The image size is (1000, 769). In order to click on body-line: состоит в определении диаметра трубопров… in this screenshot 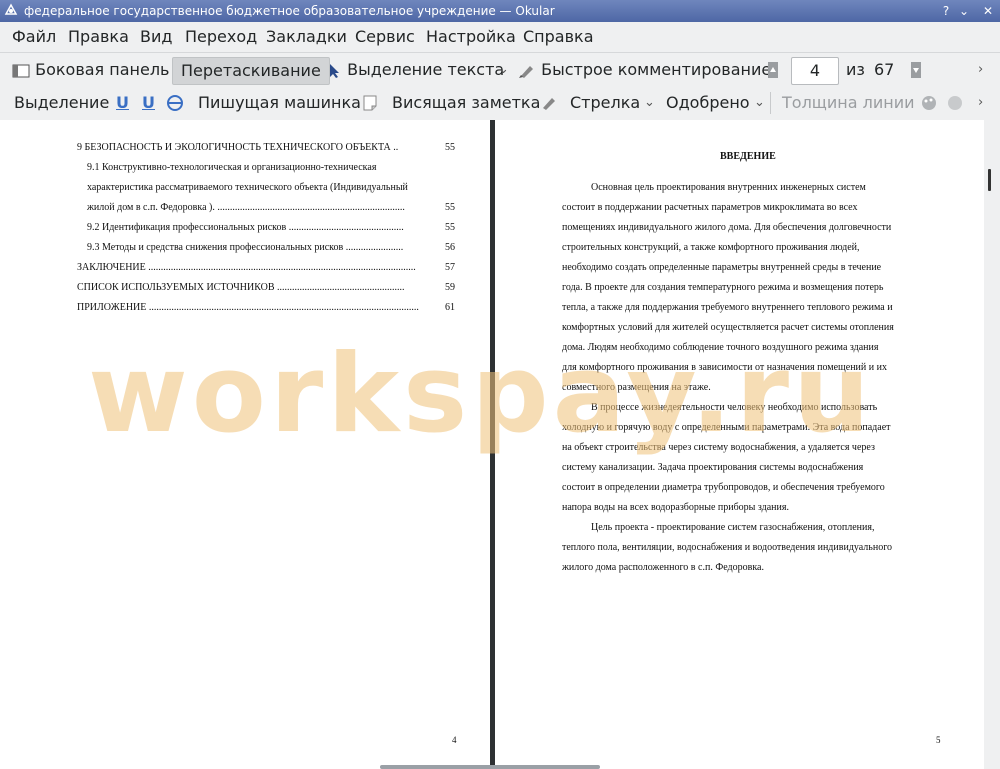, I will do `click(723, 487)`.